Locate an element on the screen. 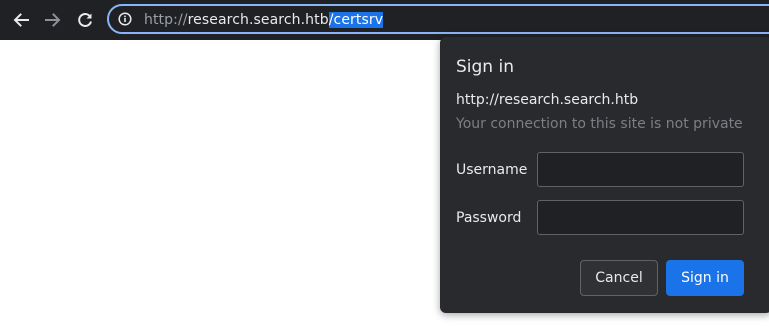 Image resolution: width=769 pixels, height=327 pixels. forward-button is located at coordinates (53, 20).